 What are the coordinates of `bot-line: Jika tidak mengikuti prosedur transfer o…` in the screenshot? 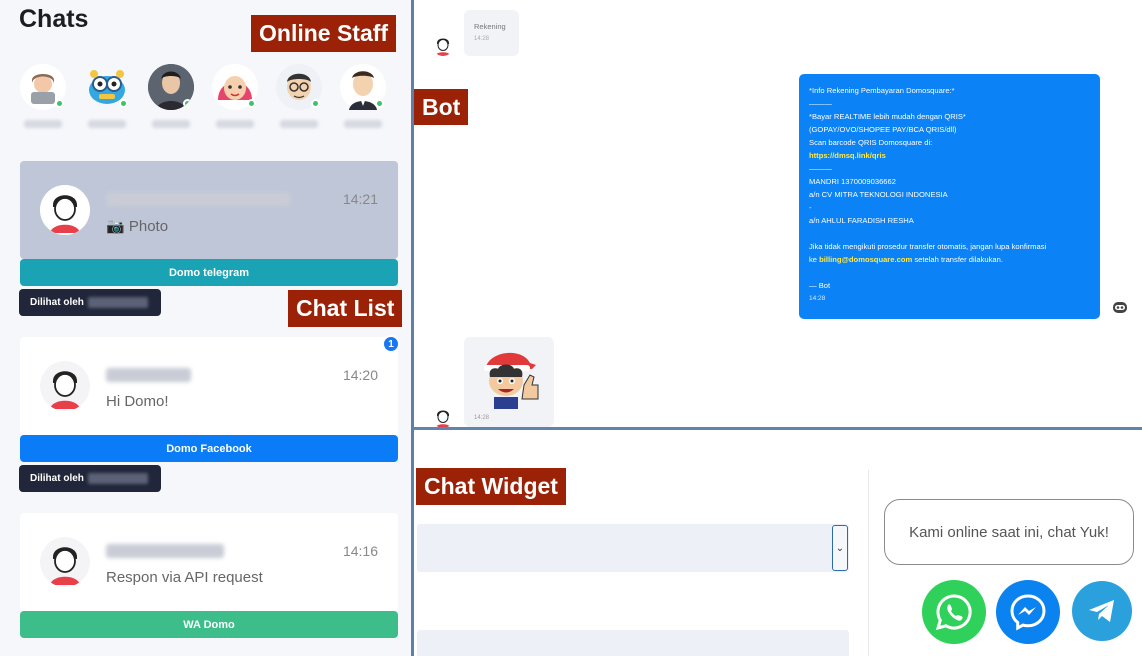 It's located at (928, 246).